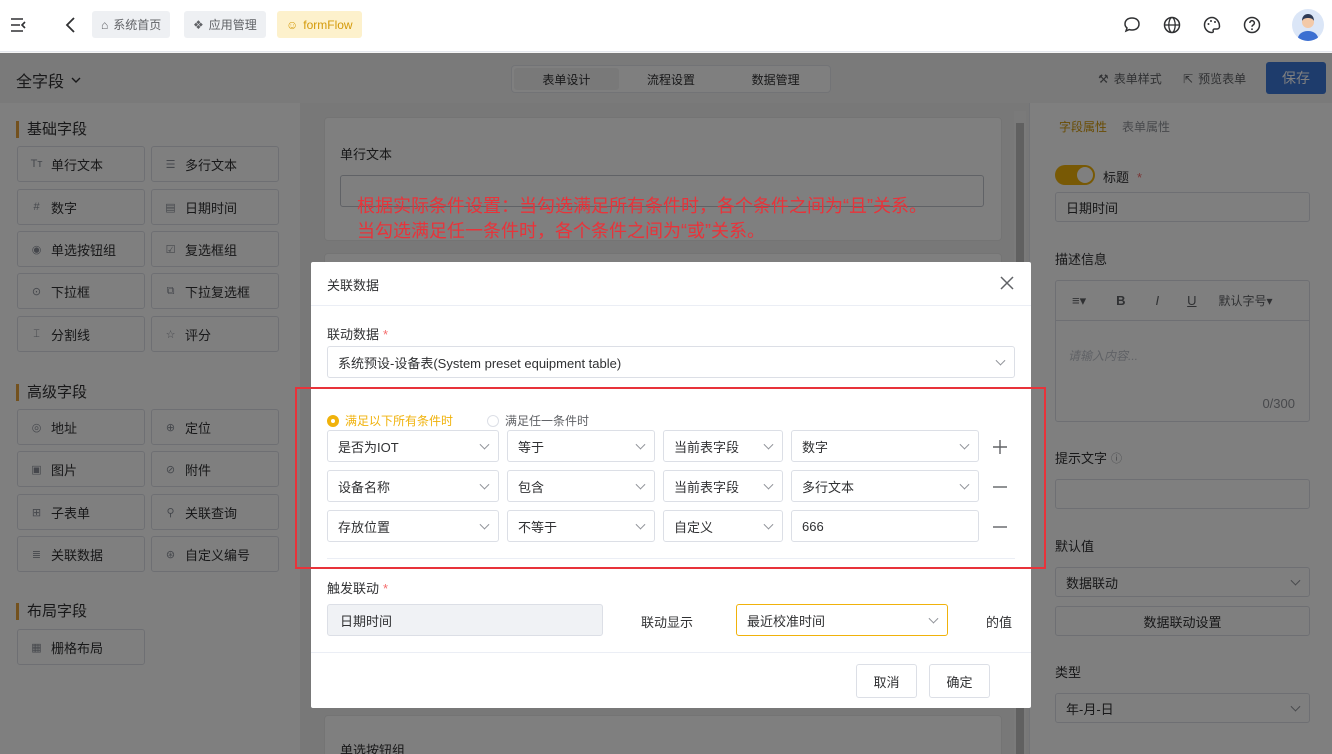  What do you see at coordinates (1252, 25) in the screenshot?
I see `help-icon` at bounding box center [1252, 25].